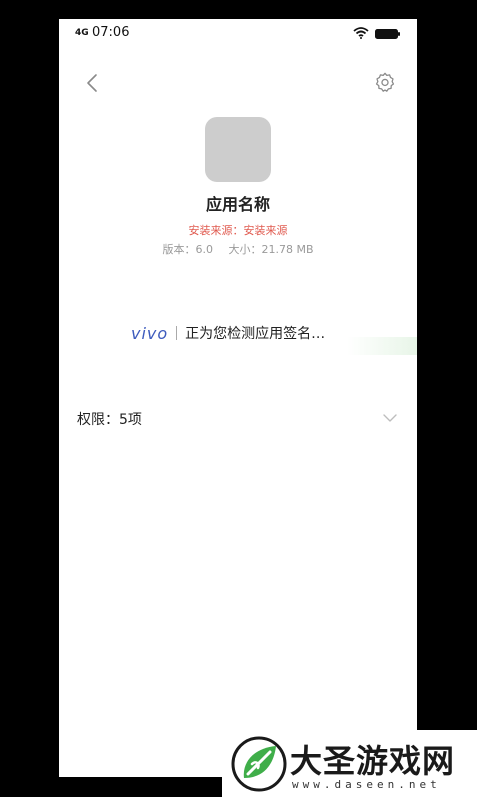  Describe the element at coordinates (238, 34) in the screenshot. I see `status-bar: 4G 07:06` at that location.